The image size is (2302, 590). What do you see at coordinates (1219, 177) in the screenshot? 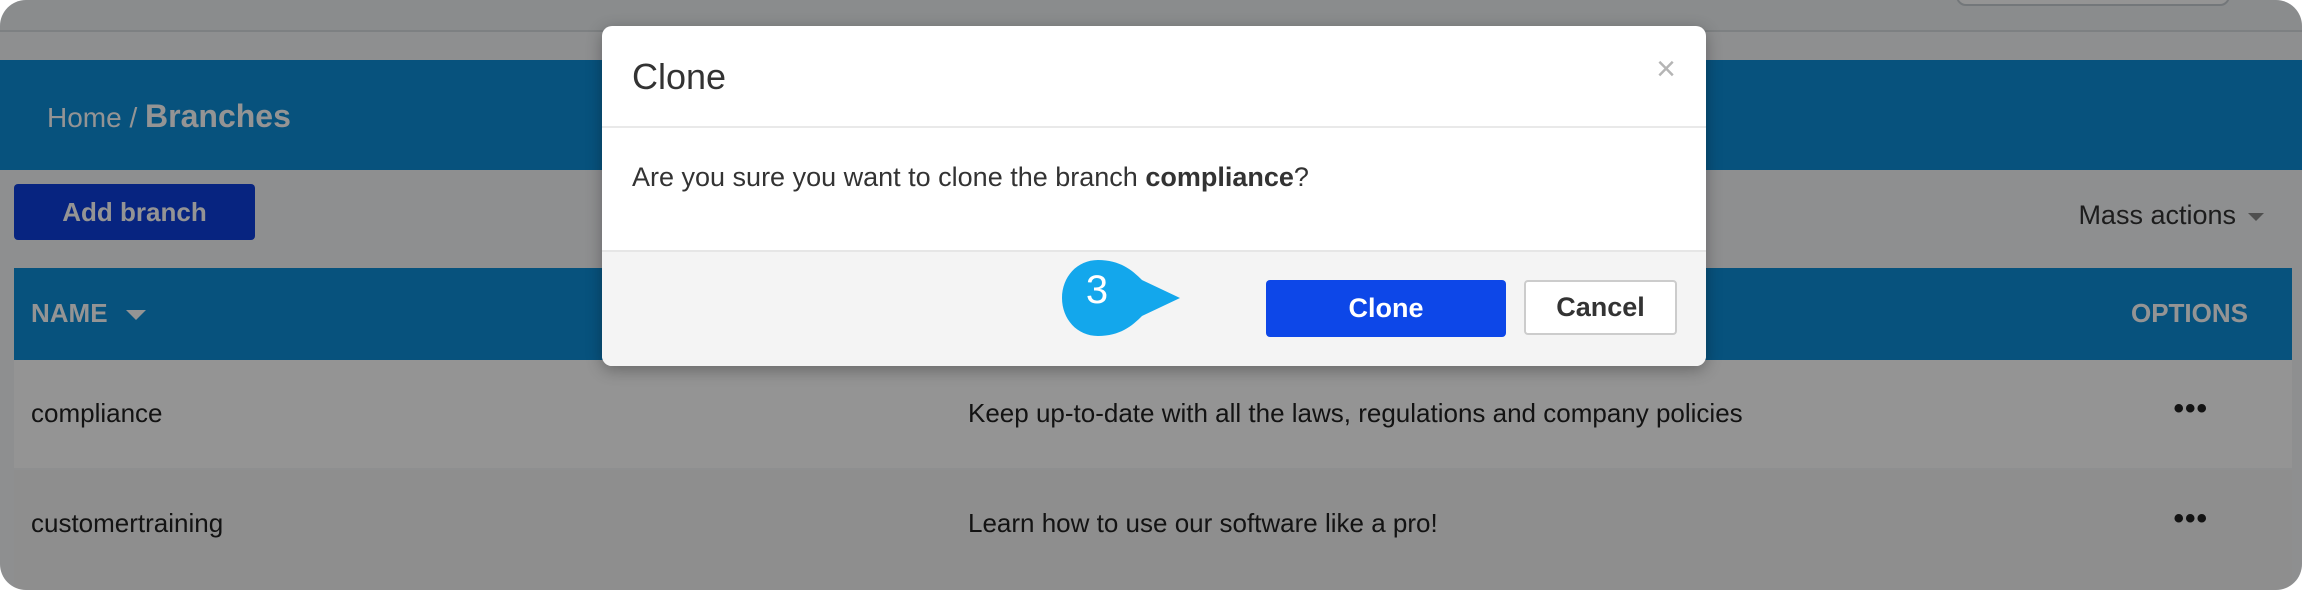
I see `branch-name-highlight: compliance` at bounding box center [1219, 177].